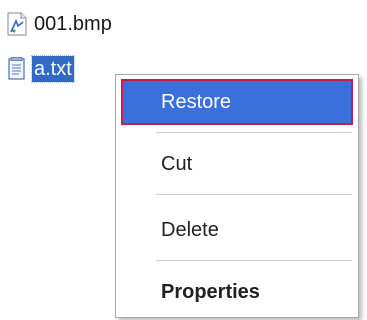 Image resolution: width=367 pixels, height=320 pixels. Describe the element at coordinates (73, 24) in the screenshot. I see `file-name-label: 001.bmp` at that location.